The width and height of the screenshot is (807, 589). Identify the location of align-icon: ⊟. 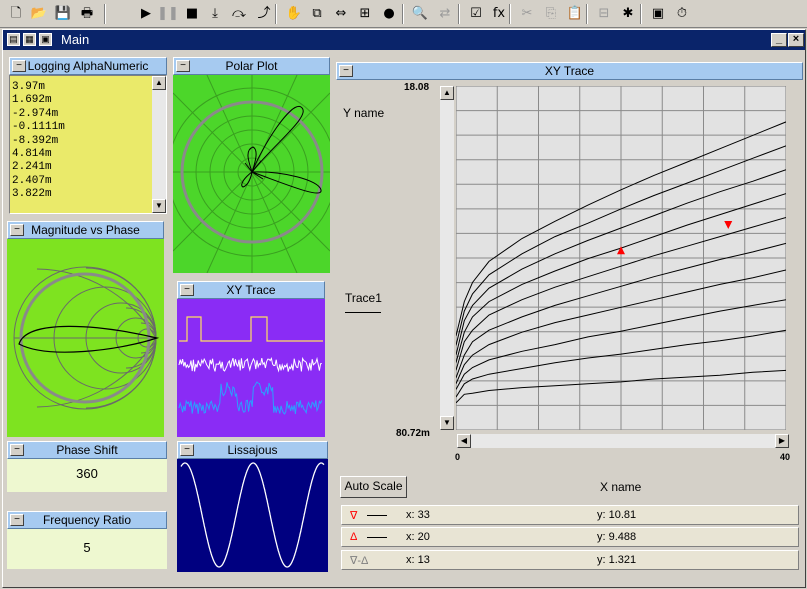
(604, 14).